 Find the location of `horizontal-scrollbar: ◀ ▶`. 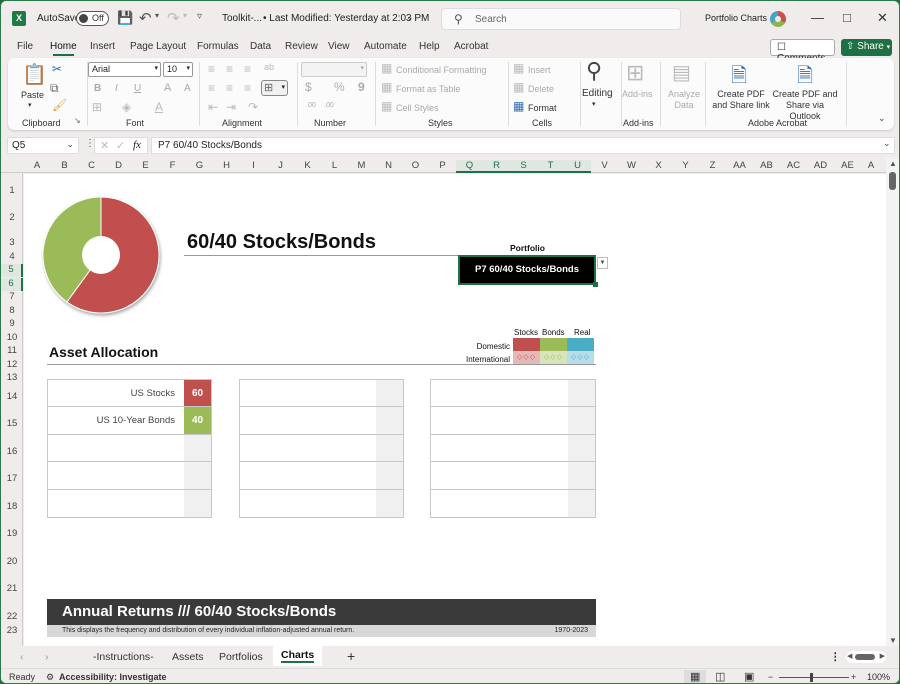

horizontal-scrollbar: ◀ ▶ is located at coordinates (866, 657).